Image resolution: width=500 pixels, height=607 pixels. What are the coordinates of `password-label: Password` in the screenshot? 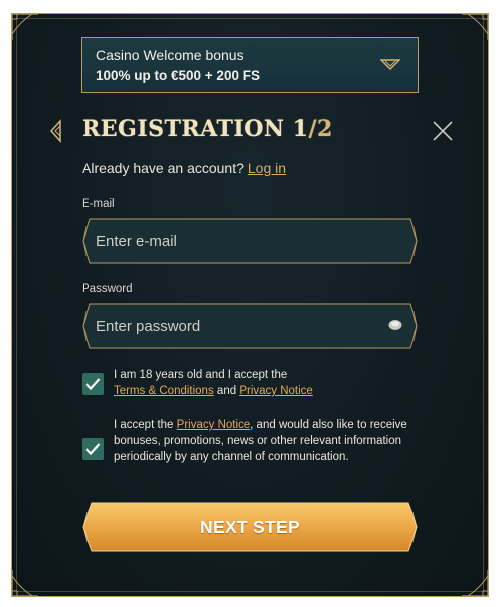 It's located at (107, 289).